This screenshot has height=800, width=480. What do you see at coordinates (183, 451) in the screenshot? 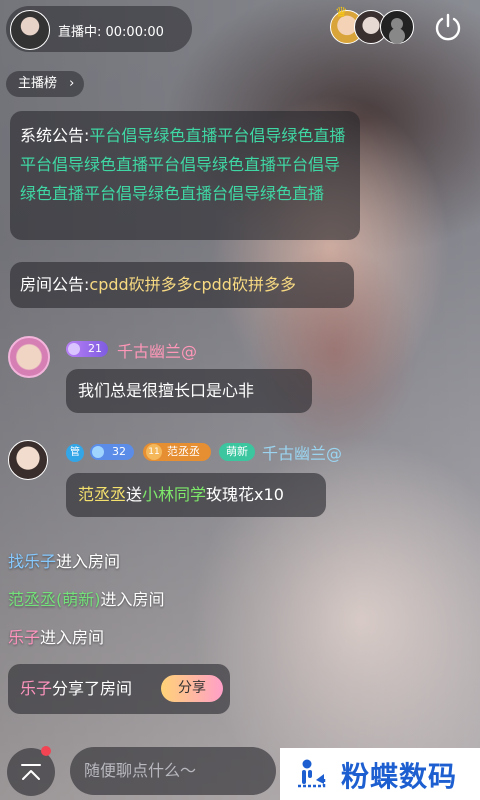
I see `fan-club-name: 范丞丞` at bounding box center [183, 451].